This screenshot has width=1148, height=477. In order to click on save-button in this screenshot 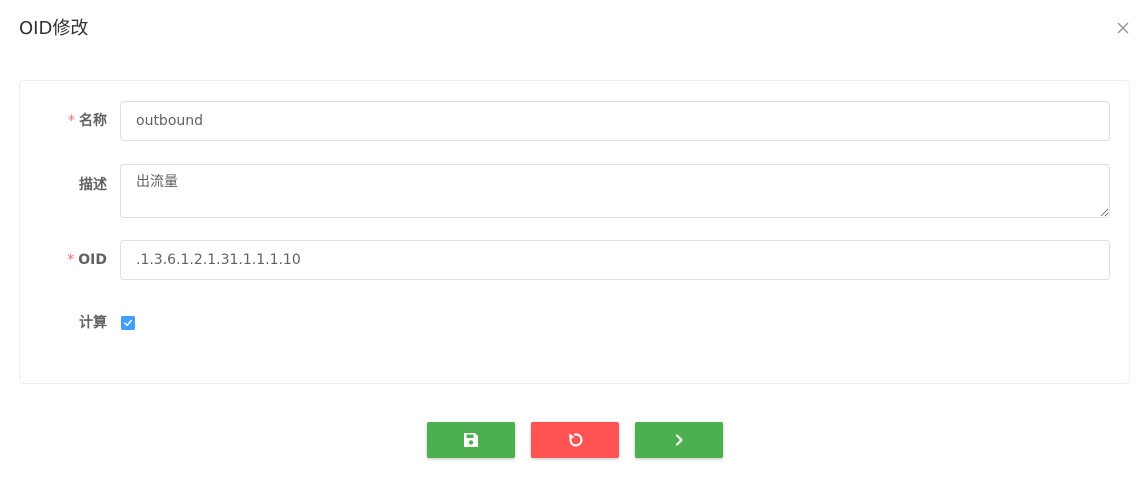, I will do `click(471, 440)`.